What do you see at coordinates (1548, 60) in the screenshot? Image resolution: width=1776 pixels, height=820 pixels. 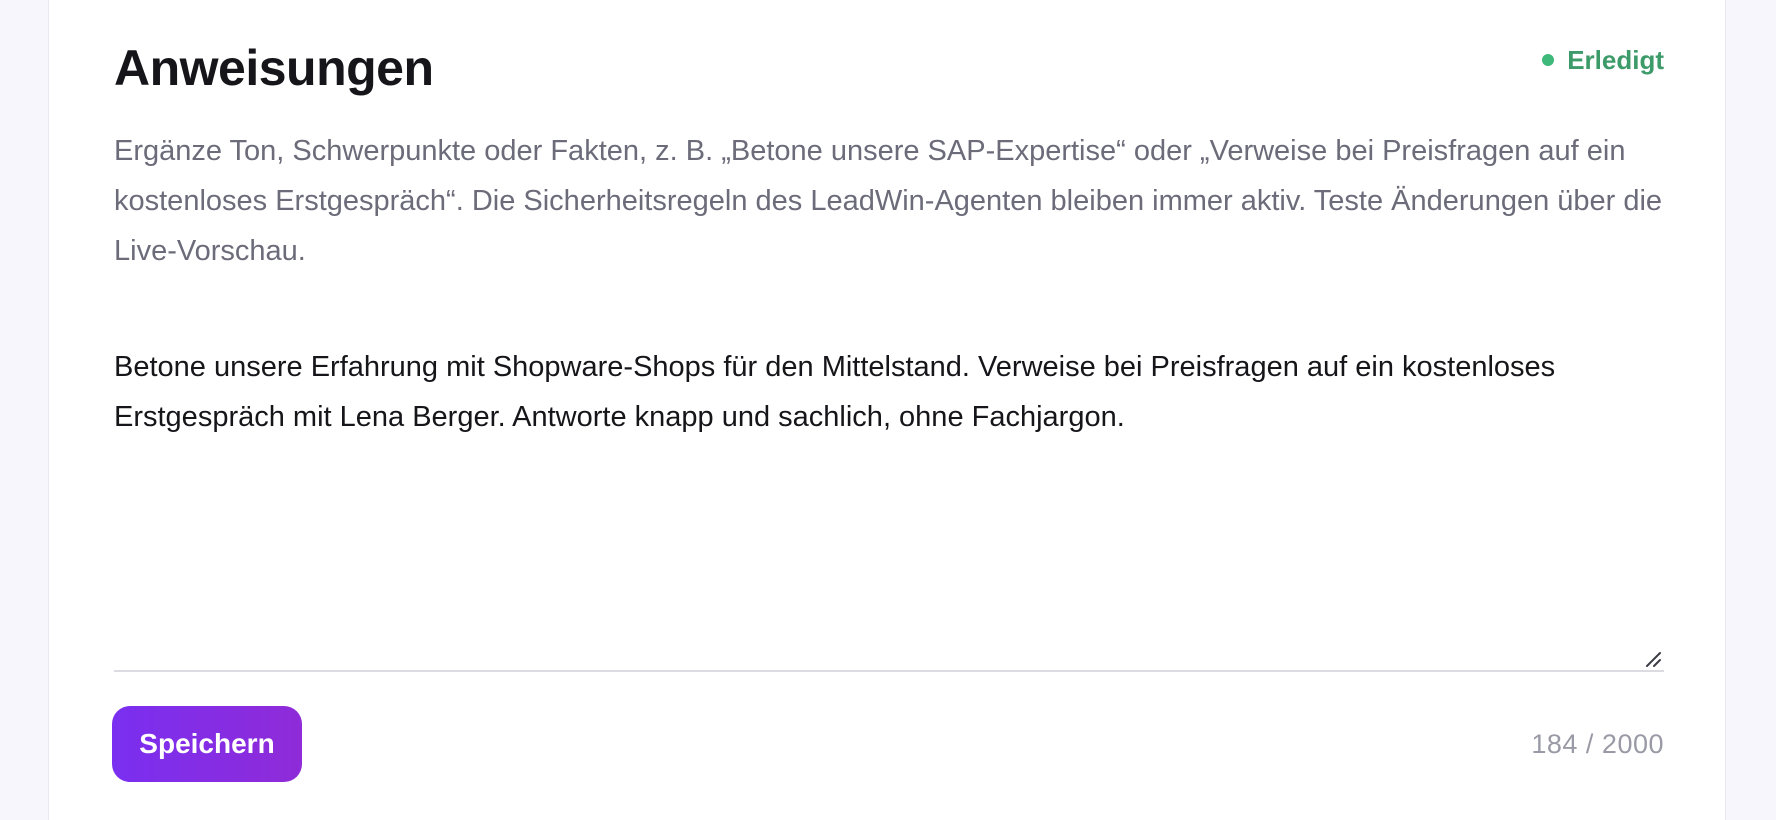 I see `status-dot-icon` at bounding box center [1548, 60].